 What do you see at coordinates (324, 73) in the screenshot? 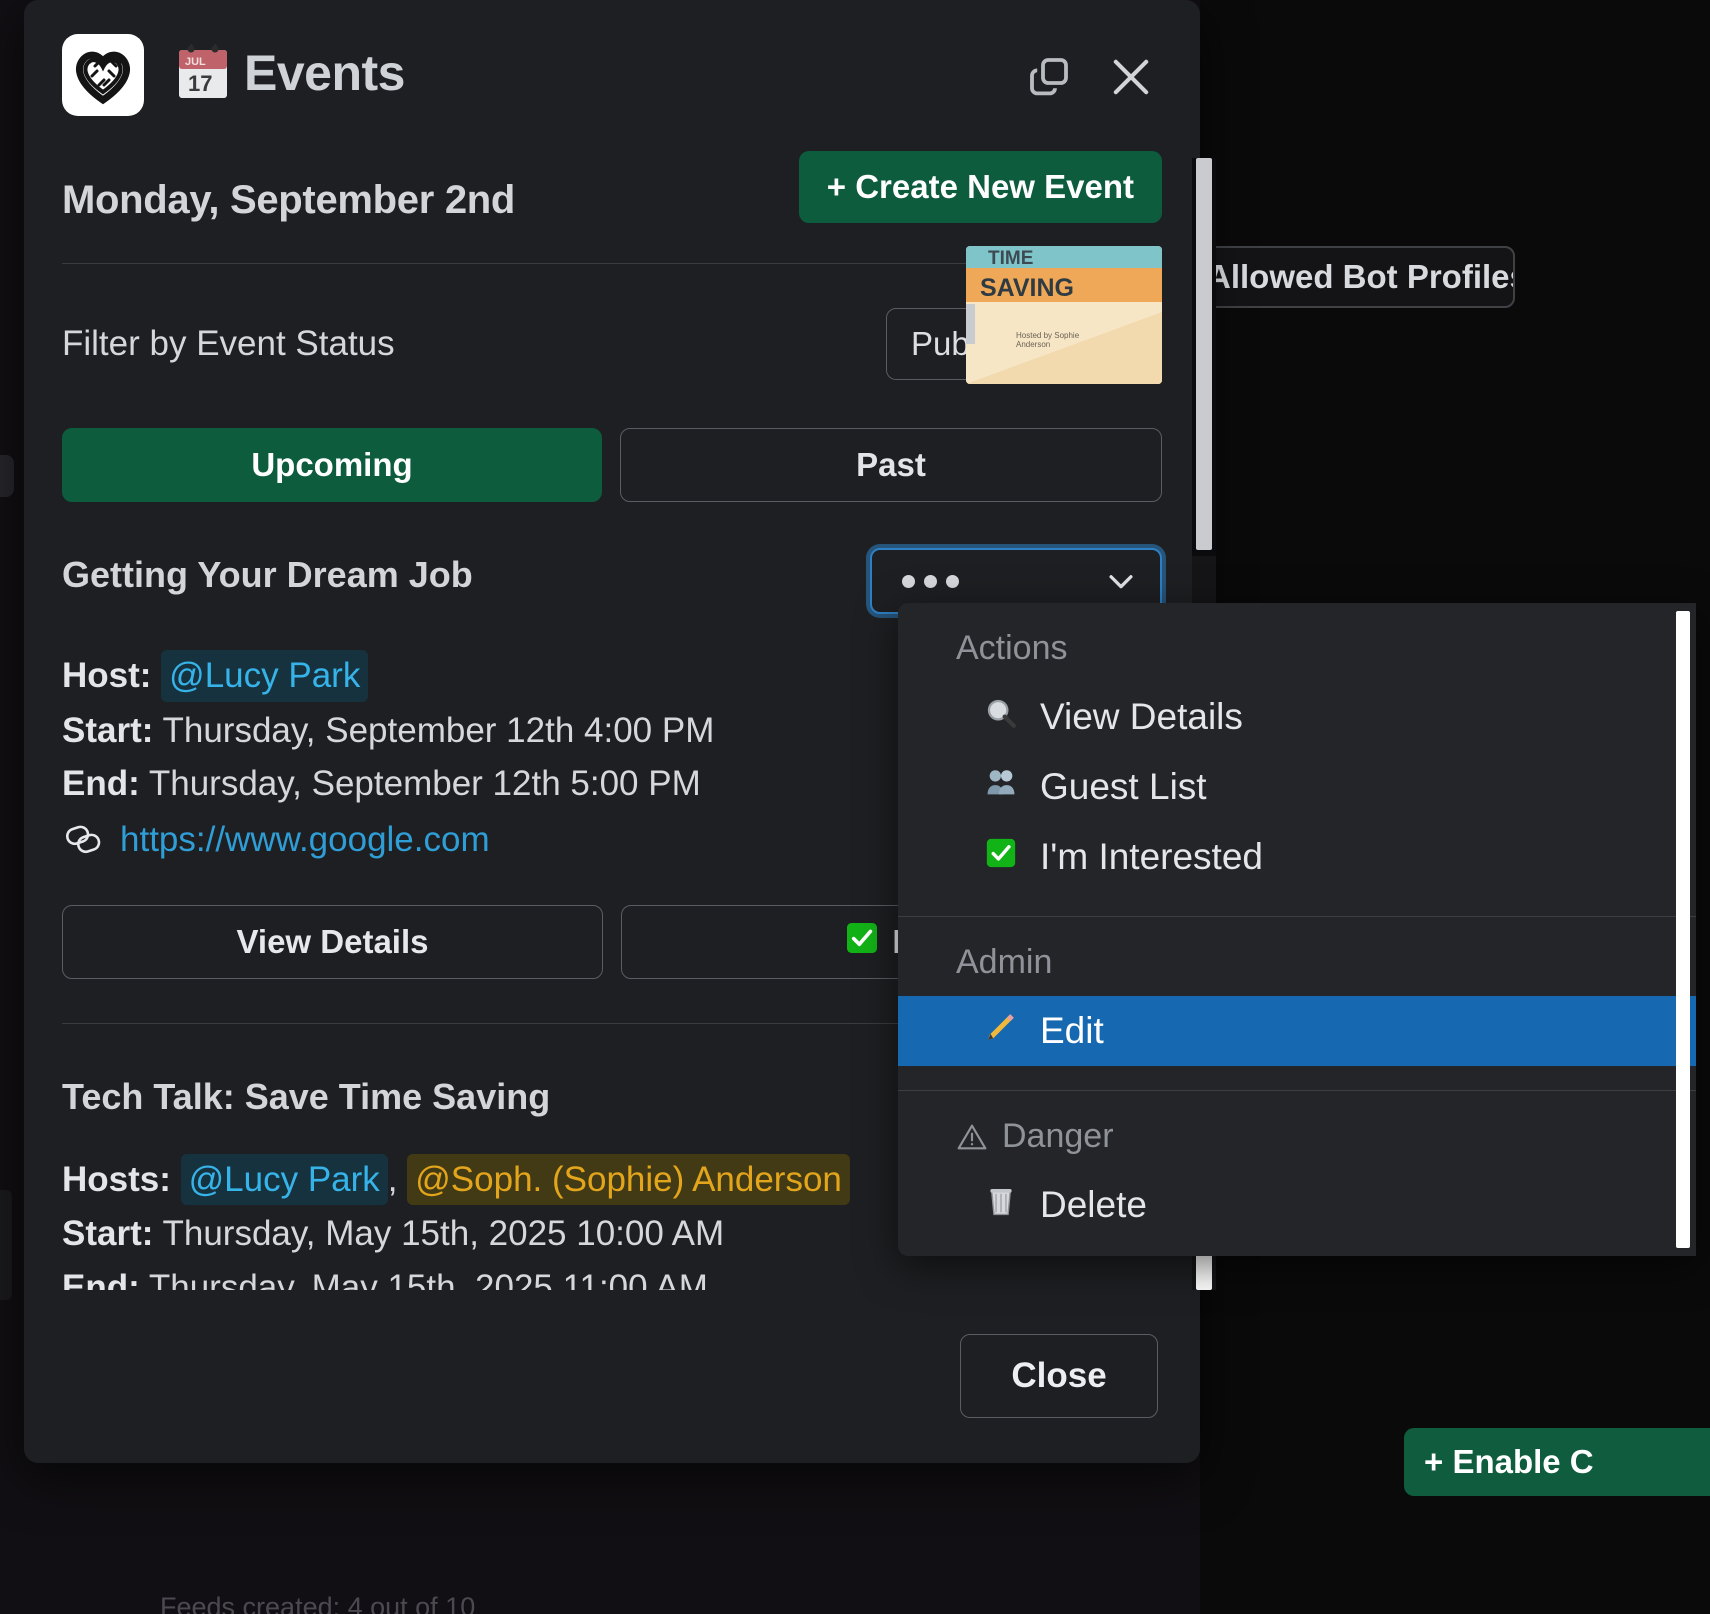
I see `page-title: Events` at bounding box center [324, 73].